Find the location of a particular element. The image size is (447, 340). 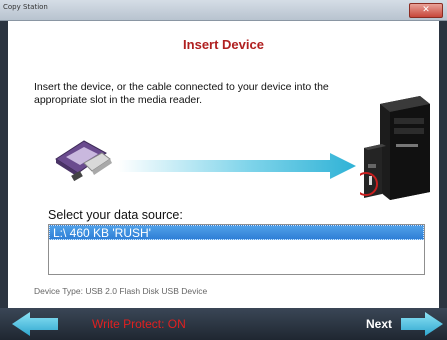

back-arrow-icon is located at coordinates (35, 324).